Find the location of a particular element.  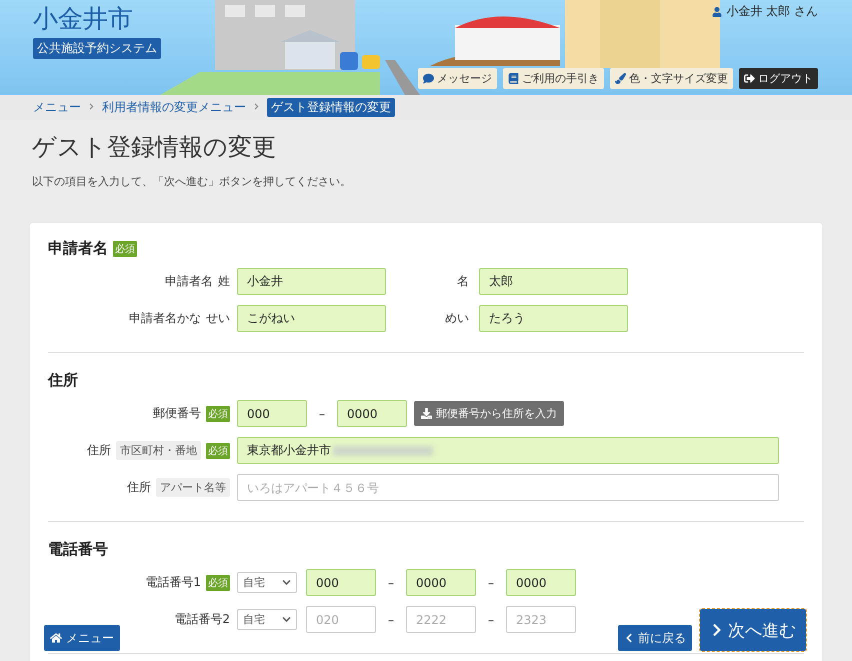

breadcrumb-link: ゲスト登録情報の変更 is located at coordinates (331, 107).